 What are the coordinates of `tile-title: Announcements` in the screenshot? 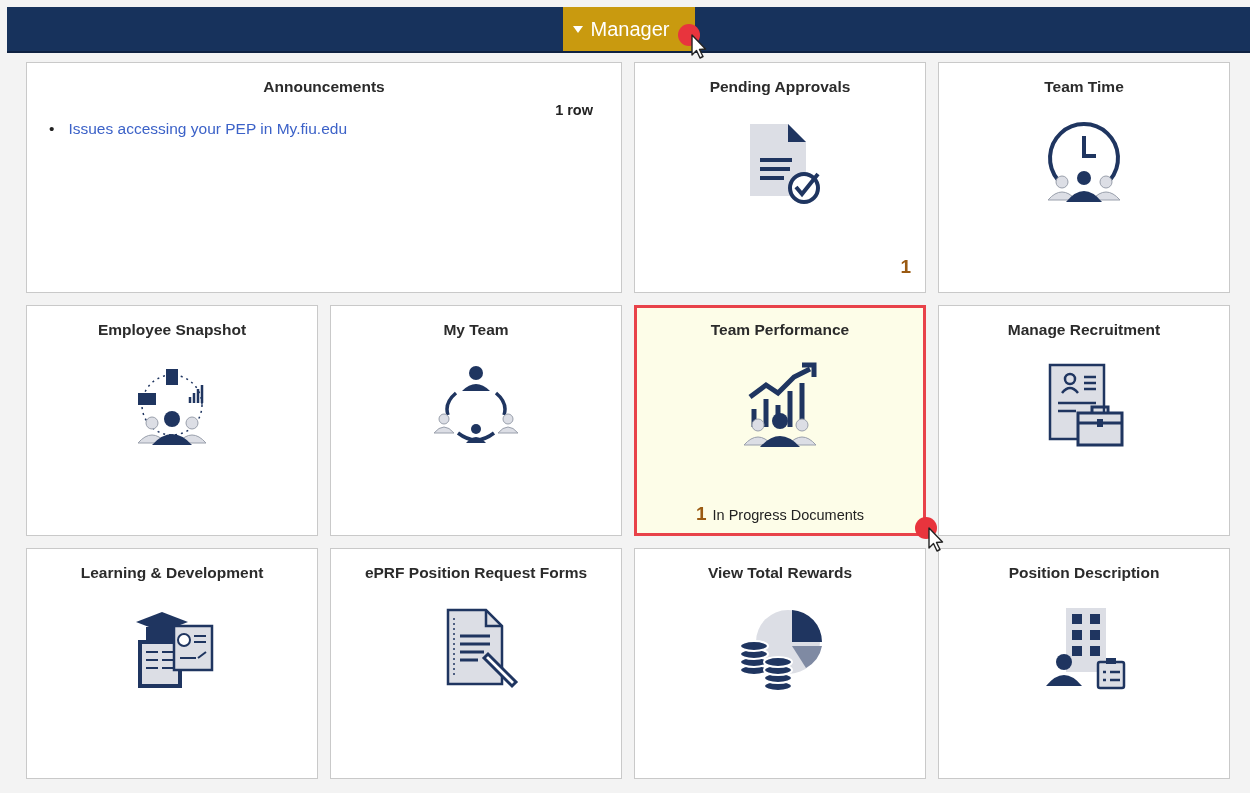 It's located at (324, 87).